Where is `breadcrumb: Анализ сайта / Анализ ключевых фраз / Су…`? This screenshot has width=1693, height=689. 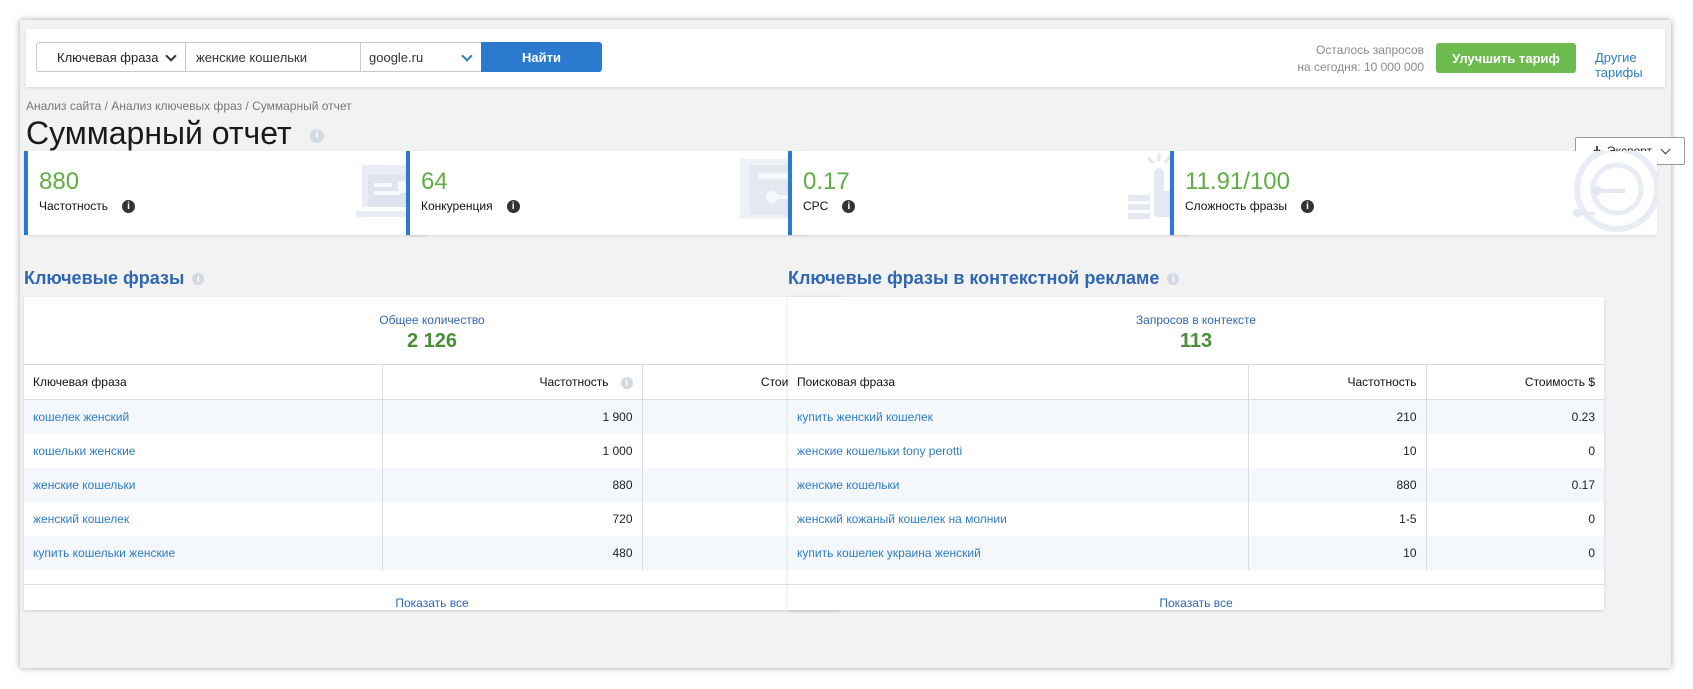
breadcrumb: Анализ сайта / Анализ ключевых фраз / Су… is located at coordinates (189, 106).